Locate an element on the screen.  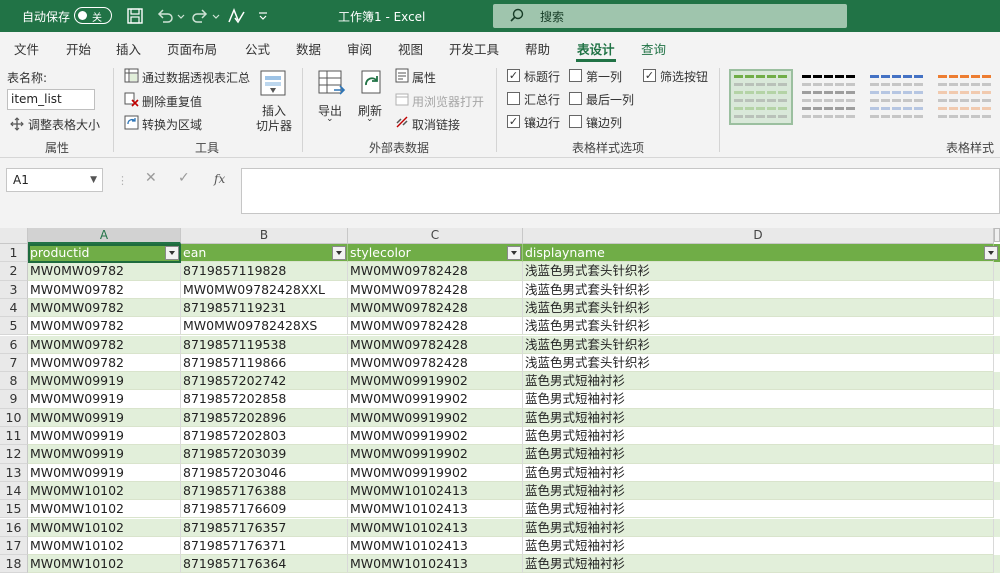
banded-columns-checkbox is located at coordinates (575, 121).